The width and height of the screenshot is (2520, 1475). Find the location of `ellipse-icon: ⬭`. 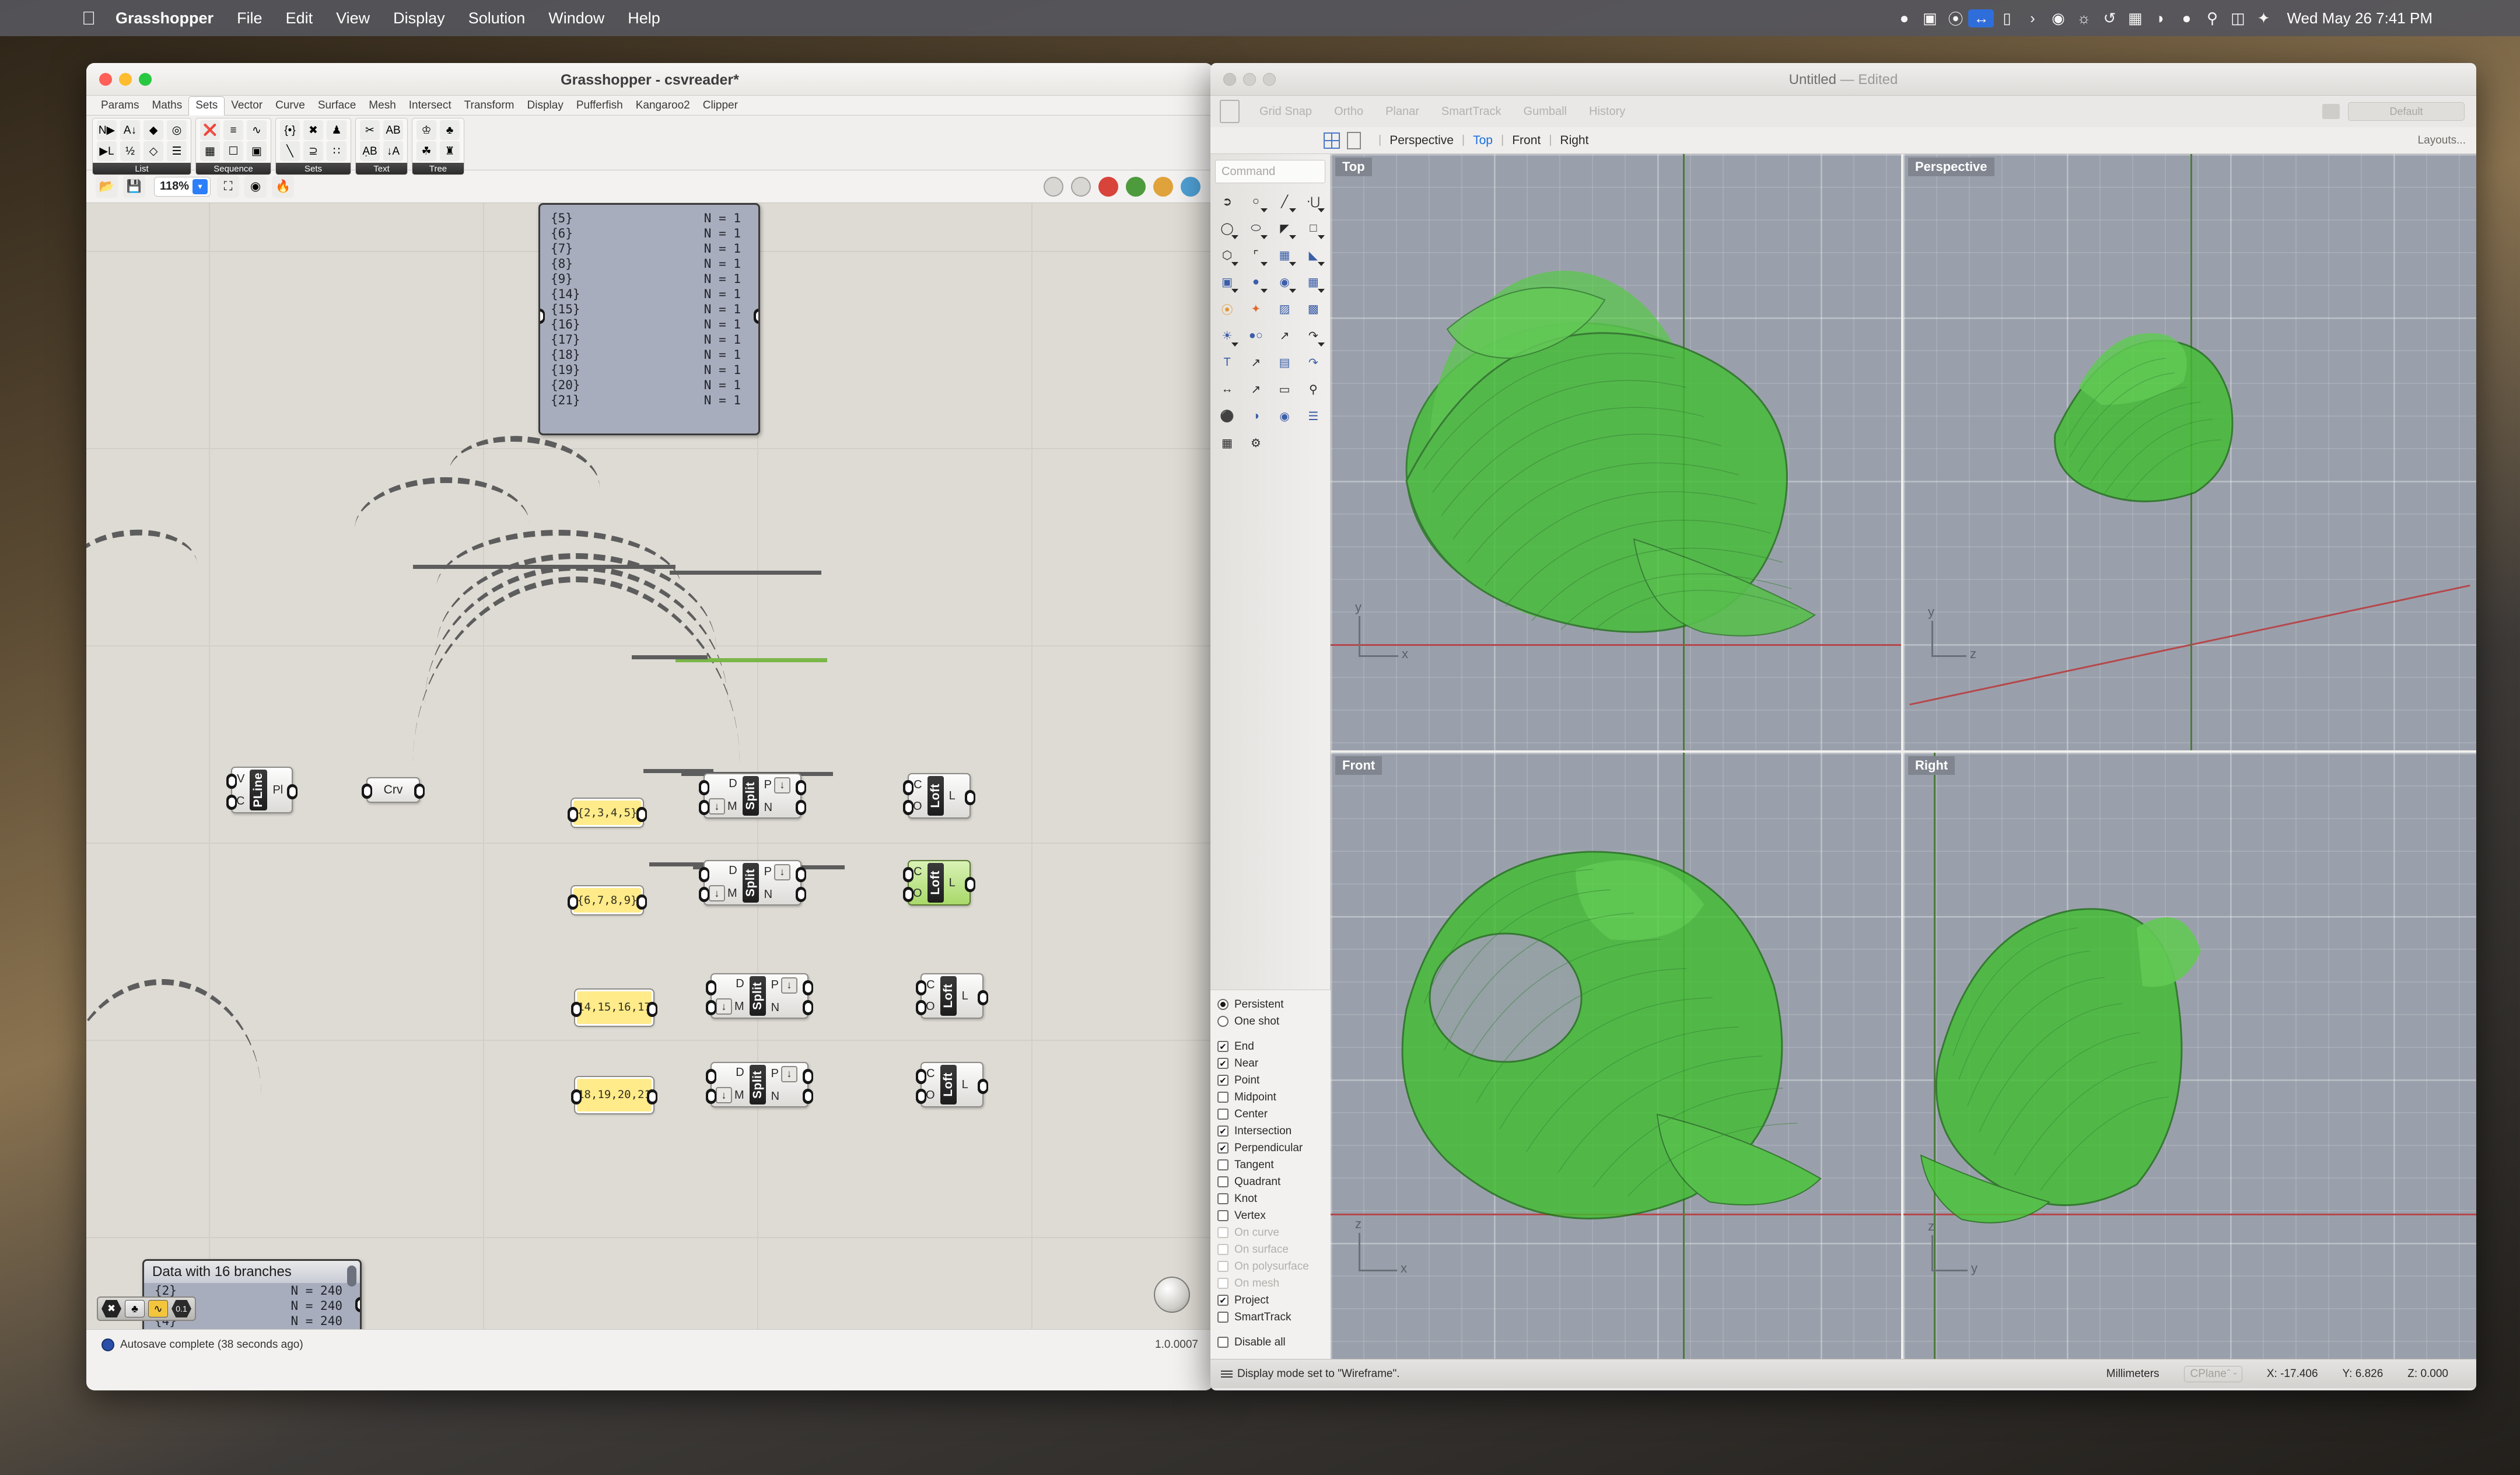

ellipse-icon: ⬭ is located at coordinates (1255, 228).